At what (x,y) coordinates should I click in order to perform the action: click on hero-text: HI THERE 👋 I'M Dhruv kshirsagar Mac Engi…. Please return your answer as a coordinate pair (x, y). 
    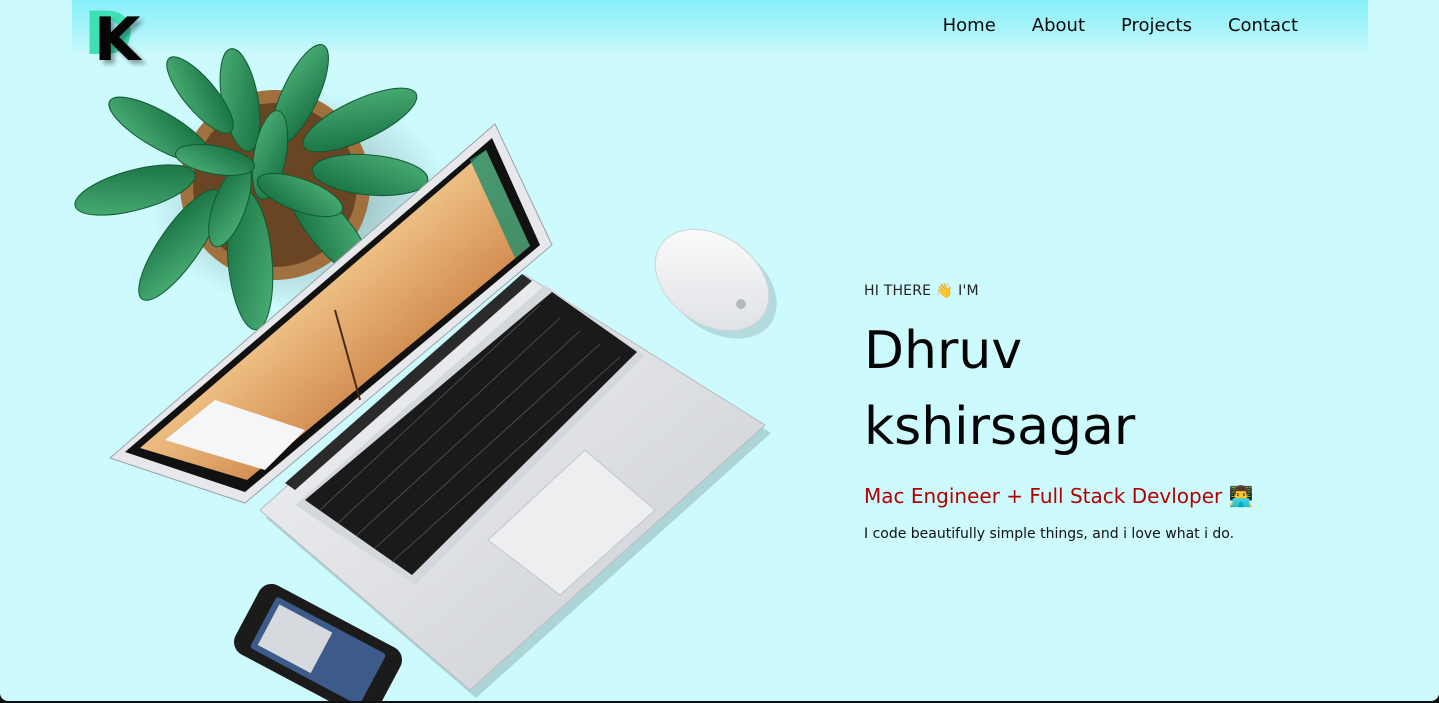
    Looking at the image, I should click on (1124, 412).